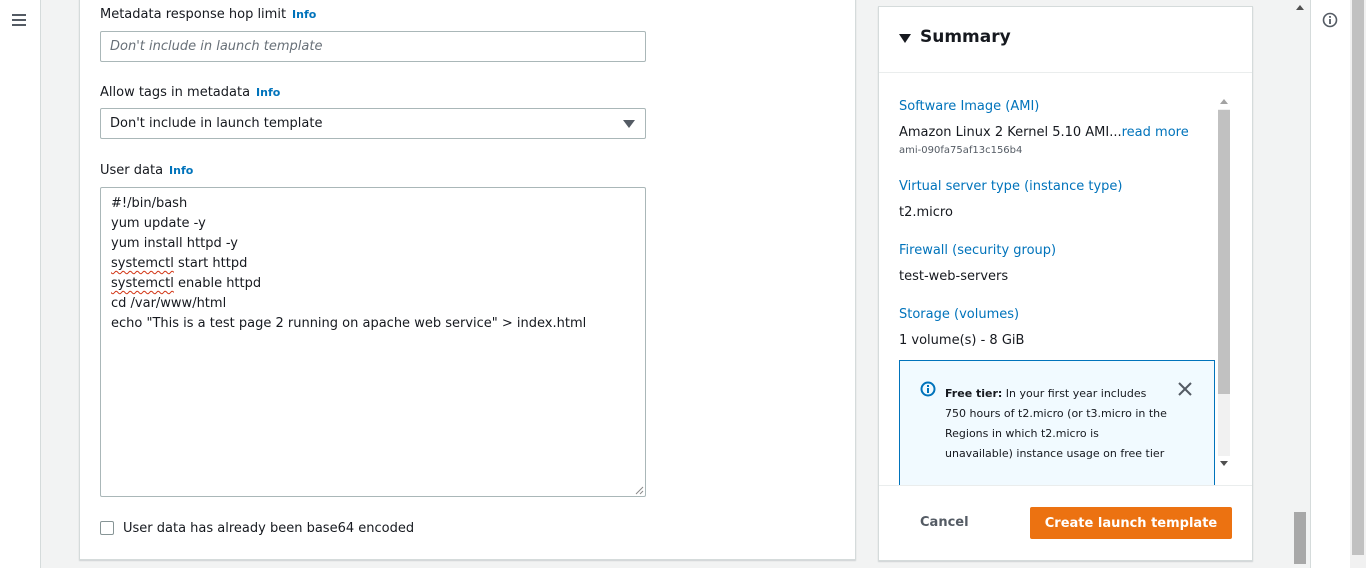 Image resolution: width=1366 pixels, height=568 pixels. What do you see at coordinates (158, 223) in the screenshot?
I see `code-line: yum update -y` at bounding box center [158, 223].